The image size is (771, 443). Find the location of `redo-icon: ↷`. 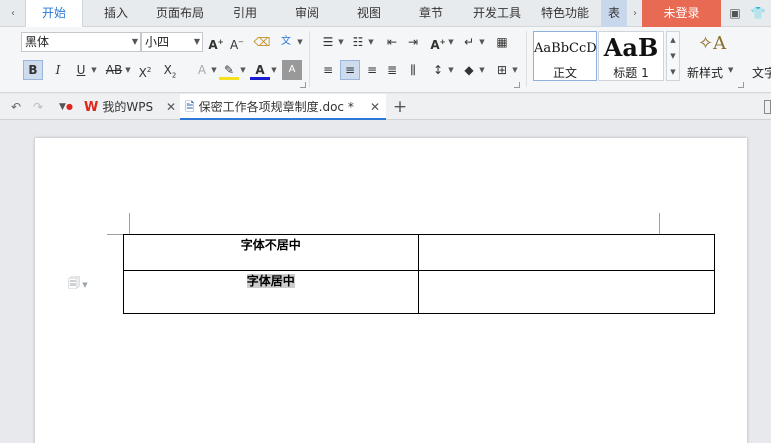

redo-icon: ↷ is located at coordinates (38, 107).